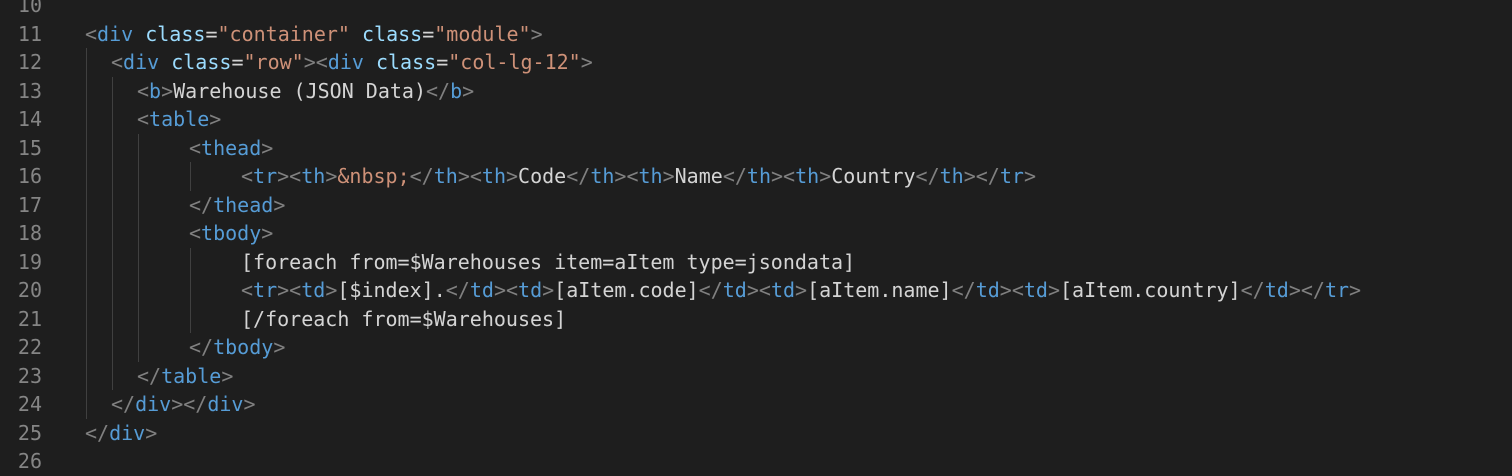 Image resolution: width=1512 pixels, height=476 pixels. I want to click on code-line: 11 <div class="container" class="module">, so click(756, 34).